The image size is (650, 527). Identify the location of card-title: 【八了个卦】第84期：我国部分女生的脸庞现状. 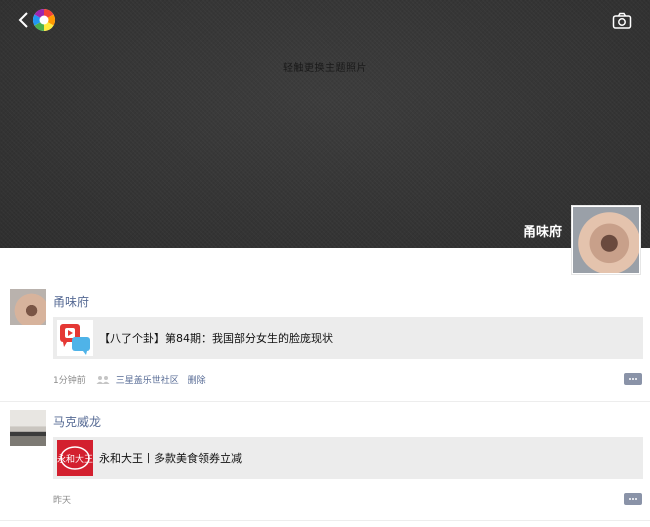
(216, 338).